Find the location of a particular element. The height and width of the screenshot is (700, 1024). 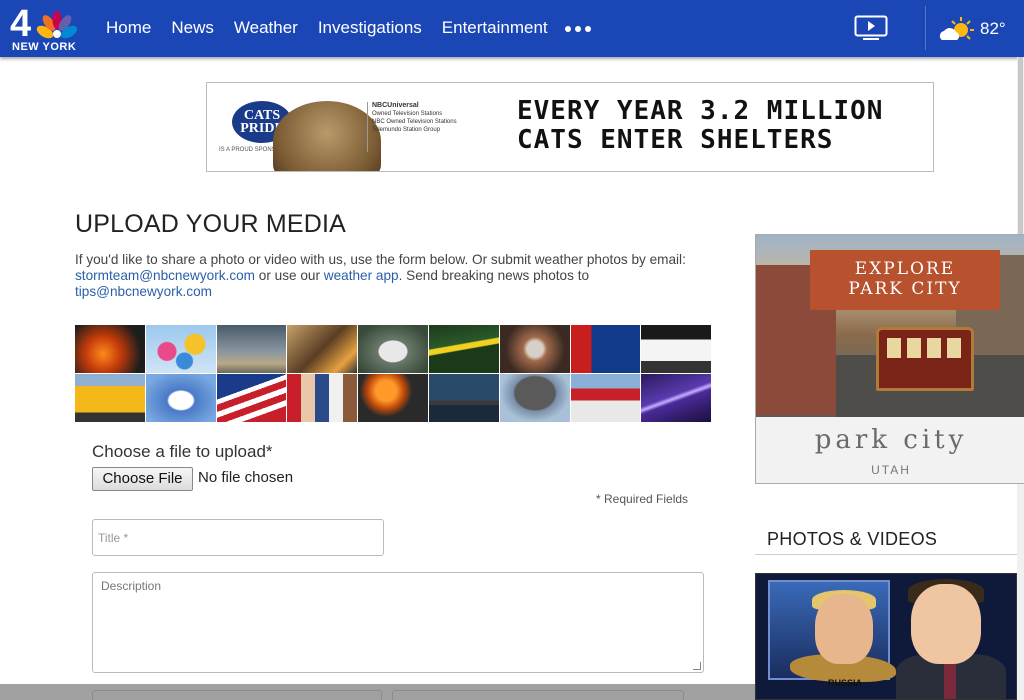

police-tape-photo is located at coordinates (463, 349).